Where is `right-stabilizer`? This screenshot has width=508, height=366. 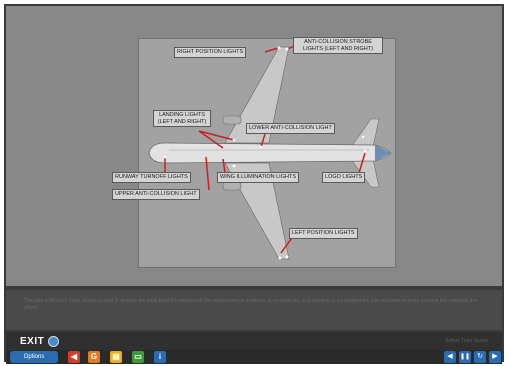
right-stabilizer is located at coordinates (365, 133).